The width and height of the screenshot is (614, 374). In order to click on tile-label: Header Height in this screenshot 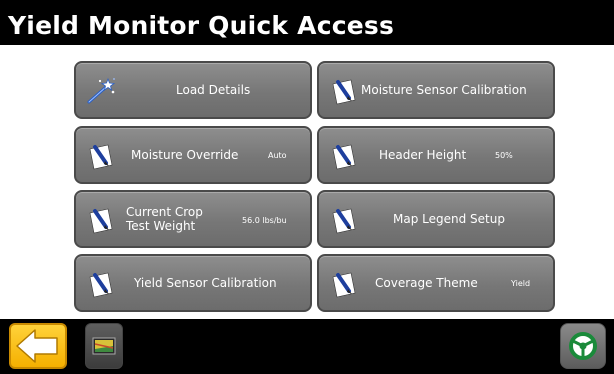, I will do `click(423, 155)`.